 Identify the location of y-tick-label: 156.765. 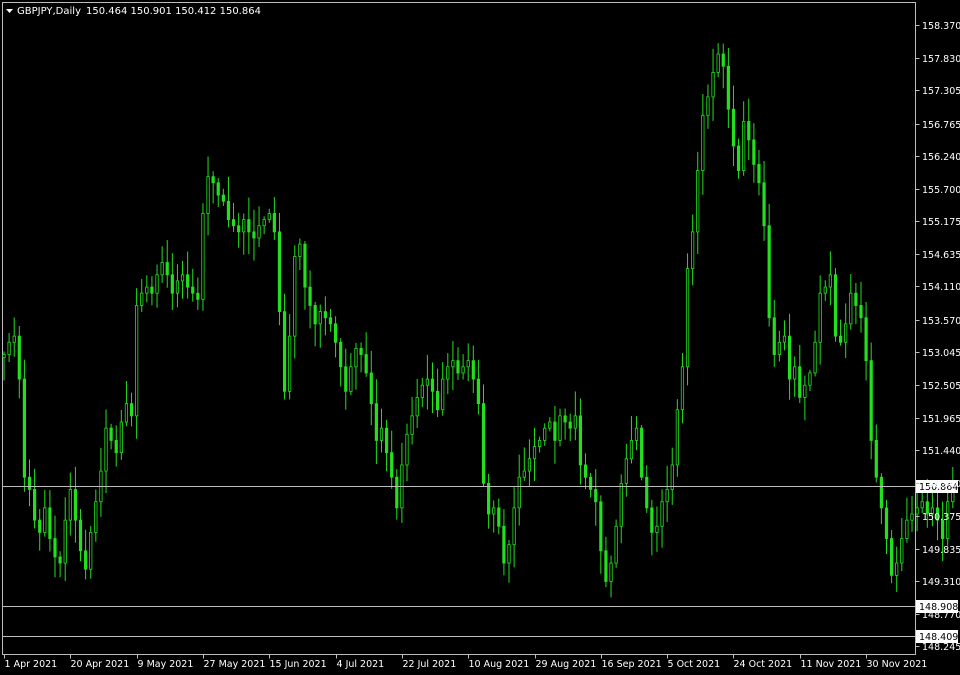
(941, 125).